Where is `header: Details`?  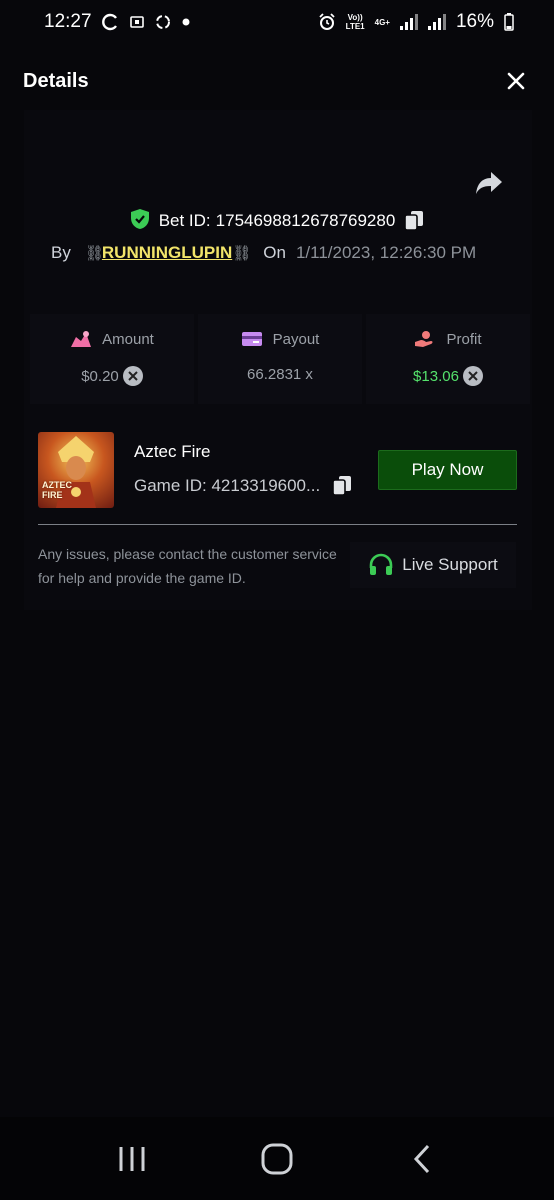
header: Details is located at coordinates (277, 81).